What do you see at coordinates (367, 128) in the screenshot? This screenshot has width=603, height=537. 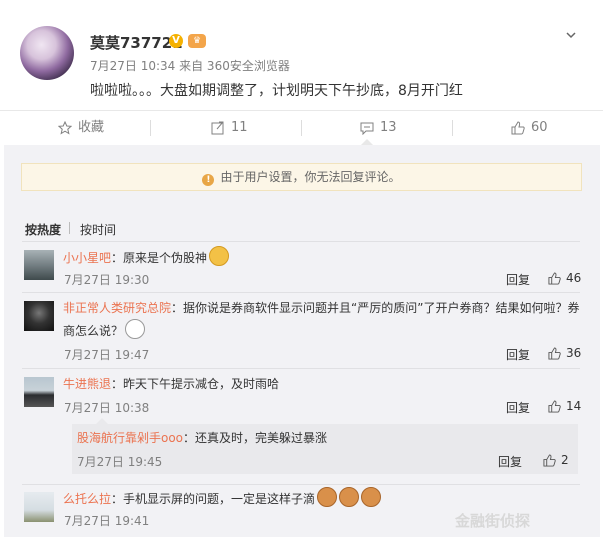 I see `comment-icon` at bounding box center [367, 128].